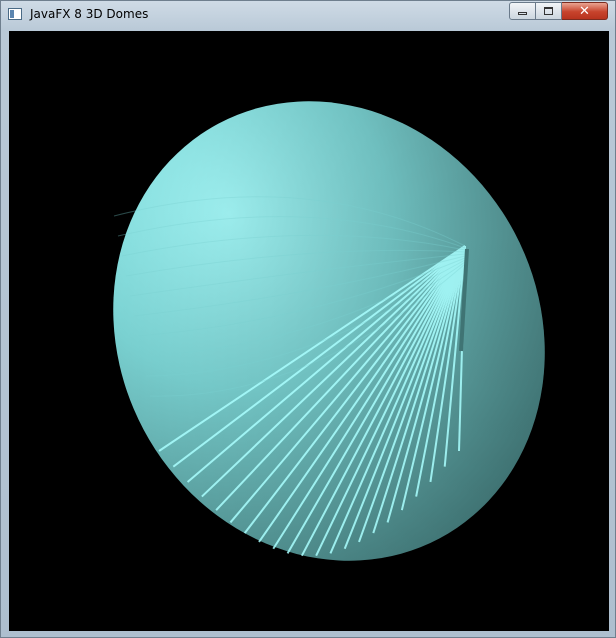 Image resolution: width=616 pixels, height=638 pixels. I want to click on close-icon: ✕, so click(584, 11).